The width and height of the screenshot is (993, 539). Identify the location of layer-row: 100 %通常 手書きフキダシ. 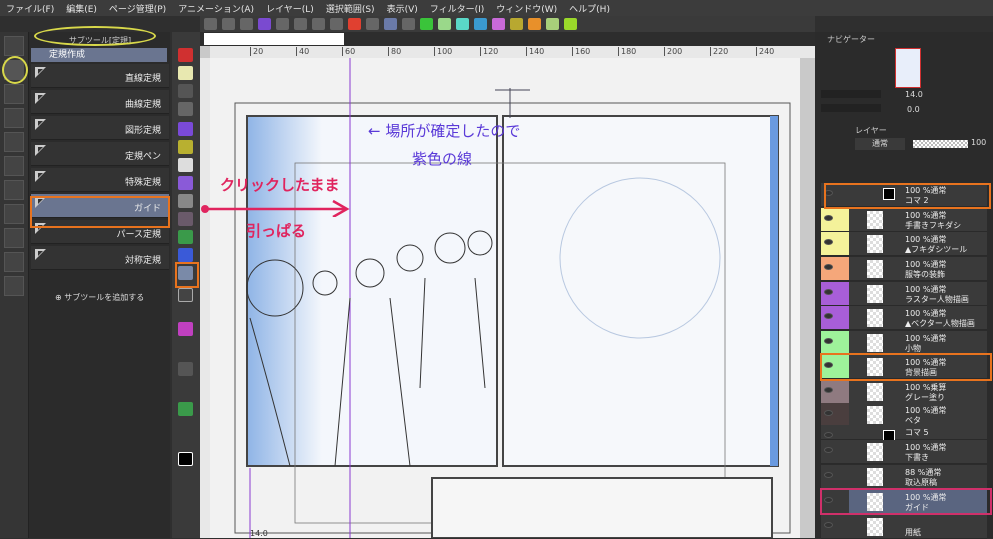
(904, 220).